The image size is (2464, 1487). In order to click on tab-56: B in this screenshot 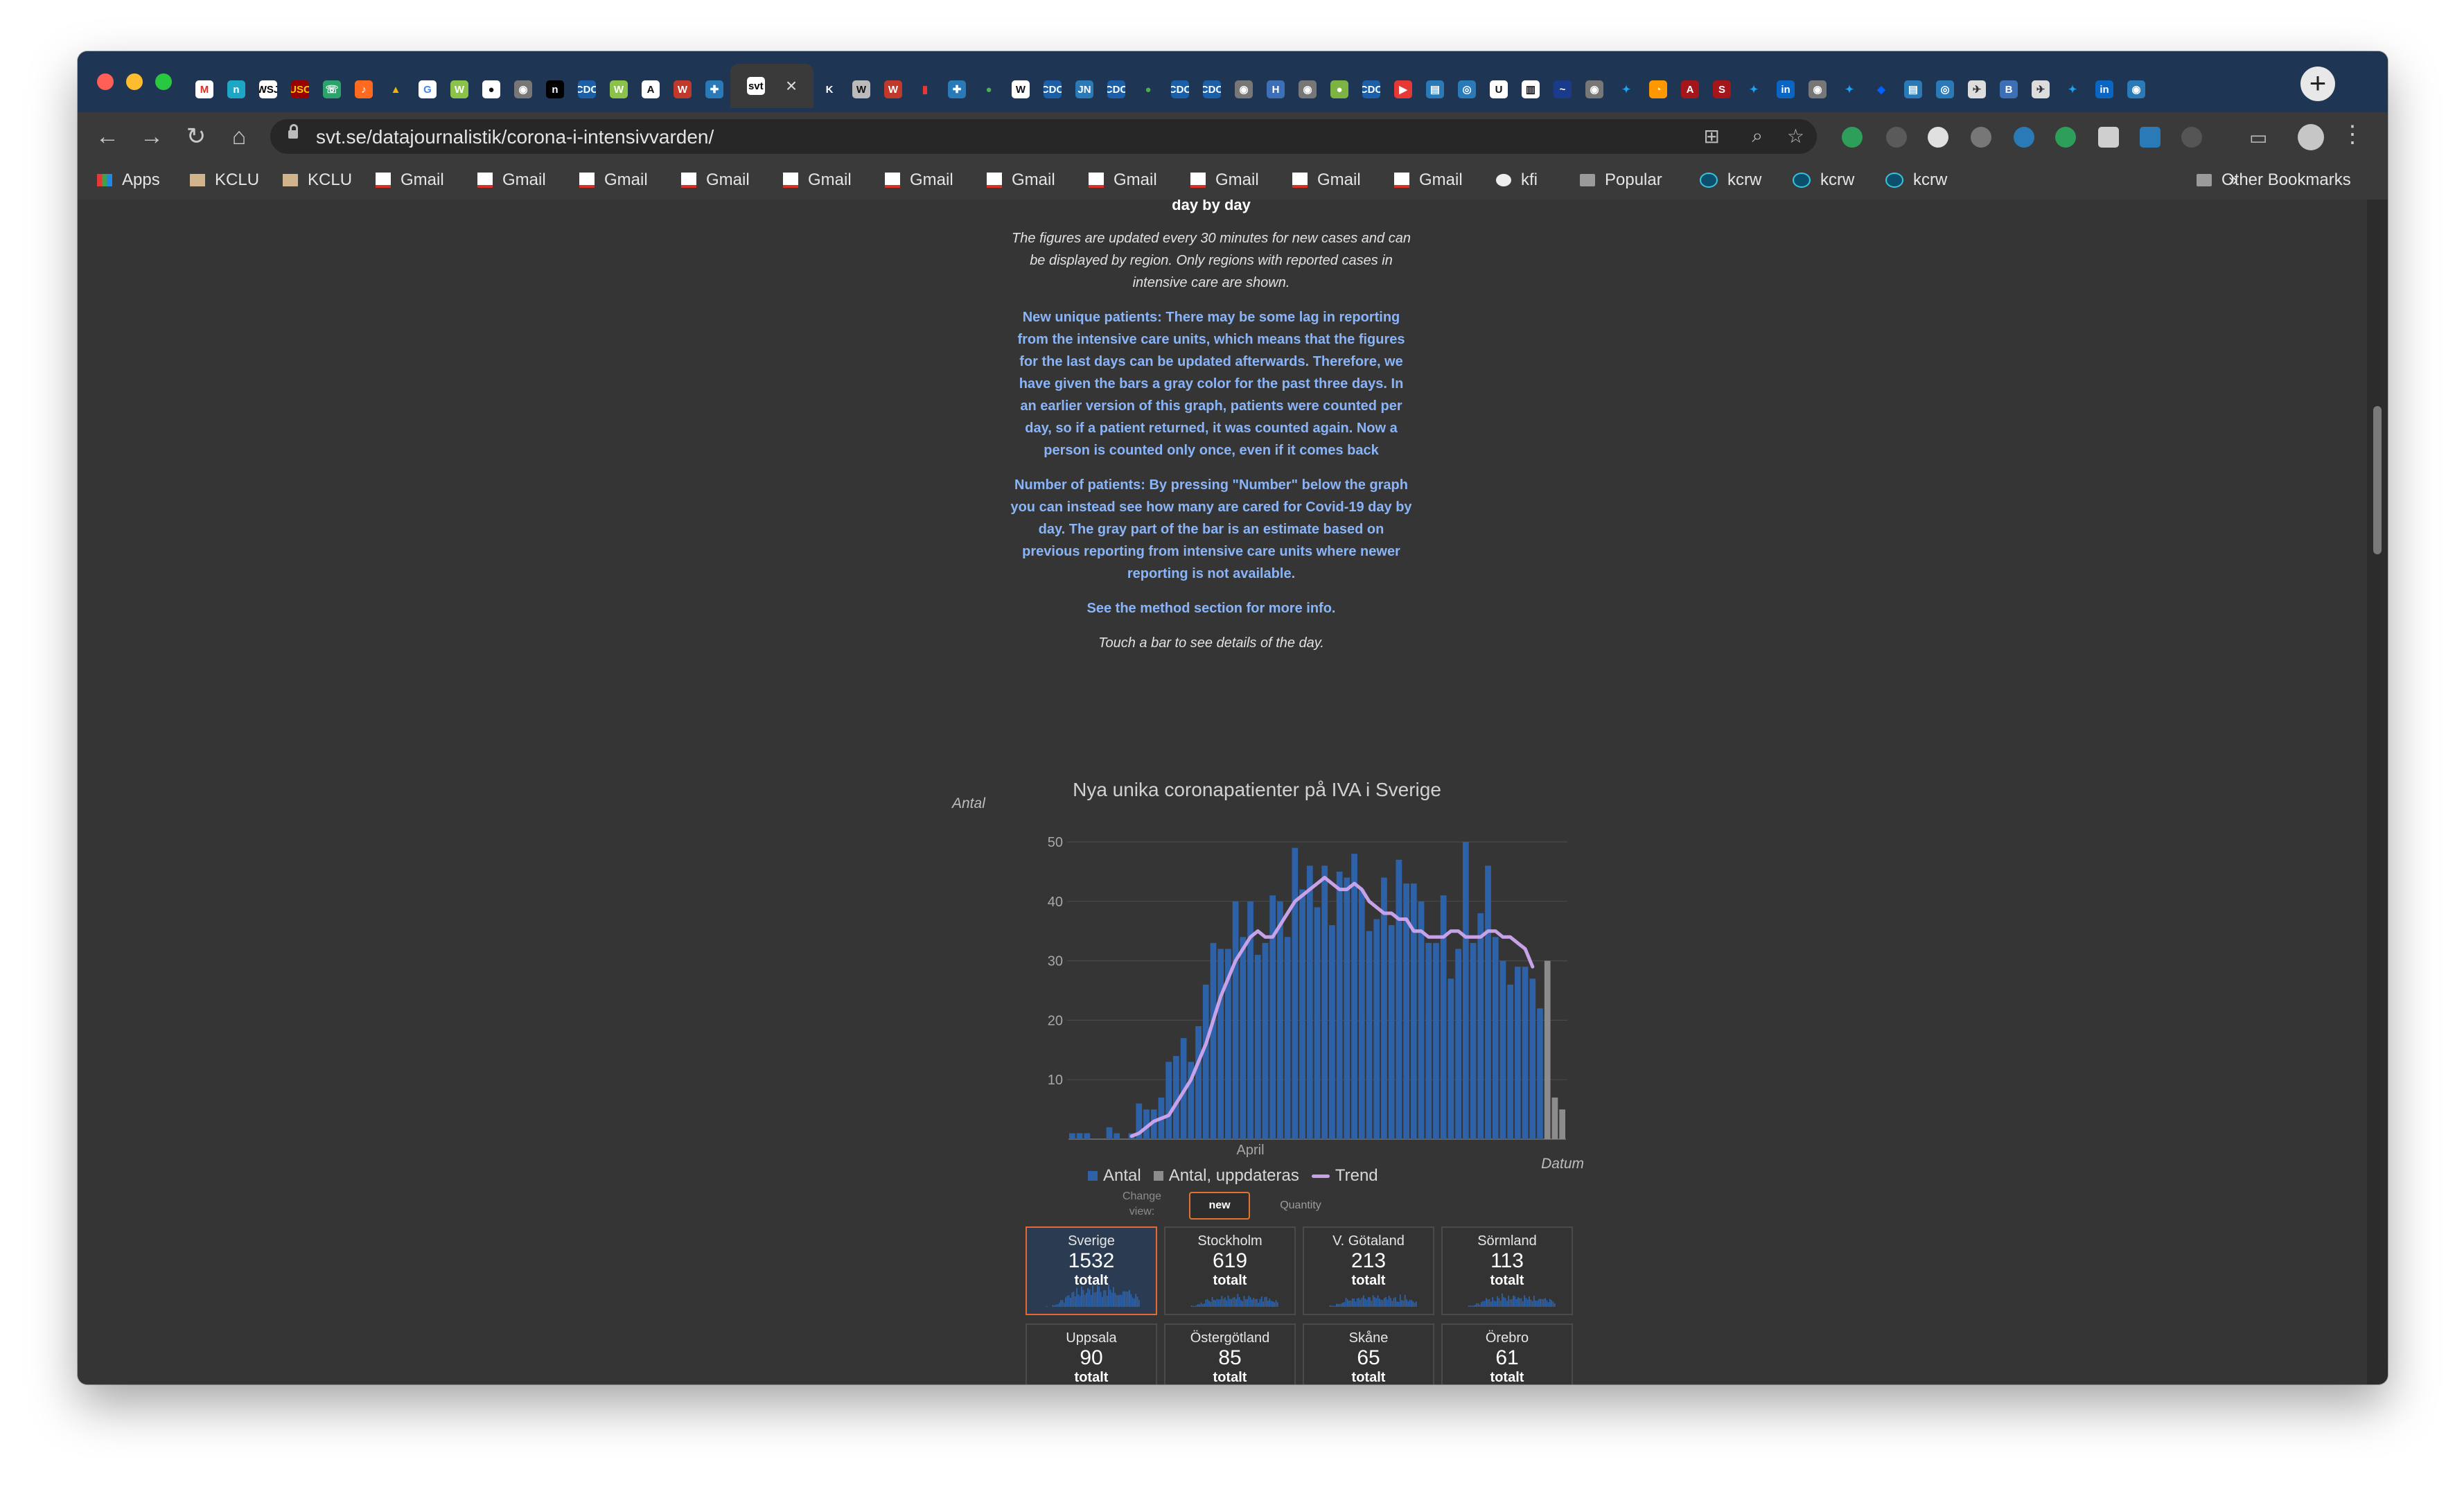, I will do `click(2009, 89)`.